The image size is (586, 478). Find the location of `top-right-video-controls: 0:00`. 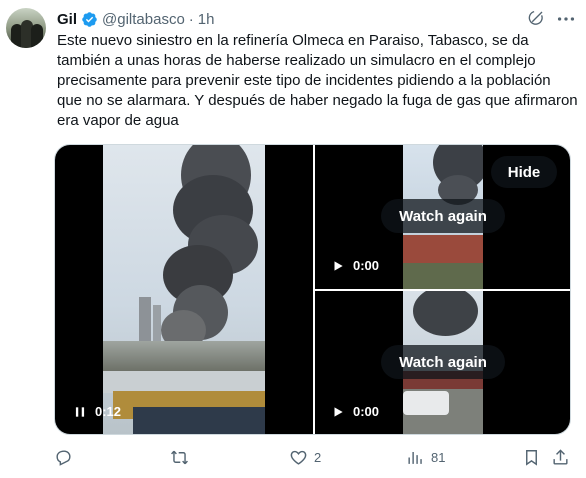

top-right-video-controls: 0:00 is located at coordinates (355, 265).